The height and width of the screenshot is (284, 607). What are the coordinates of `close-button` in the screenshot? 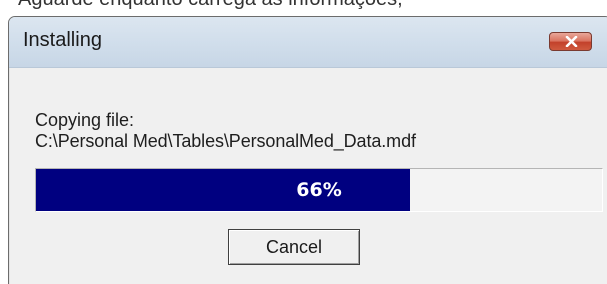 It's located at (570, 41).